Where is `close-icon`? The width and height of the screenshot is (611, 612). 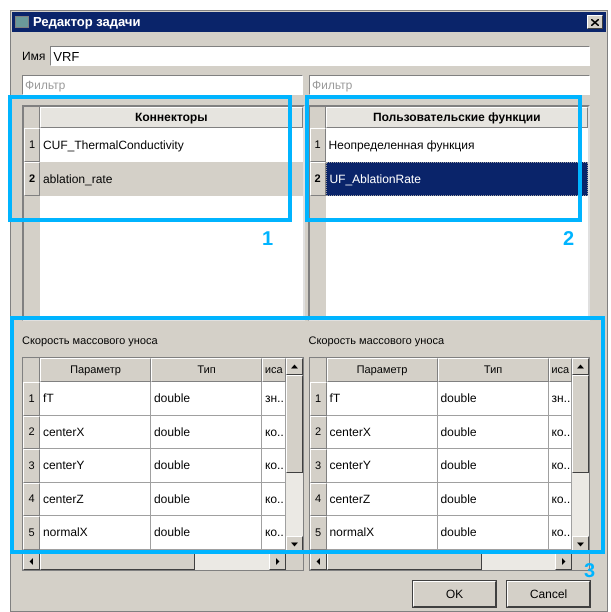
close-icon is located at coordinates (595, 22).